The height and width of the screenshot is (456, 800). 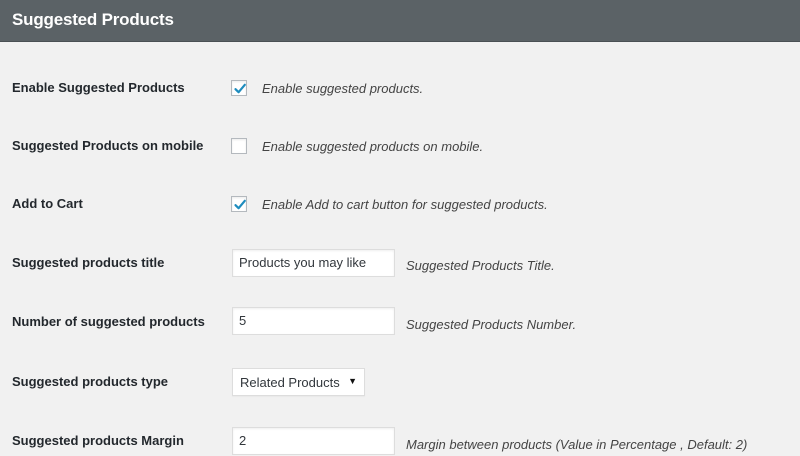 What do you see at coordinates (90, 381) in the screenshot?
I see `setting-label-type: Suggested products type` at bounding box center [90, 381].